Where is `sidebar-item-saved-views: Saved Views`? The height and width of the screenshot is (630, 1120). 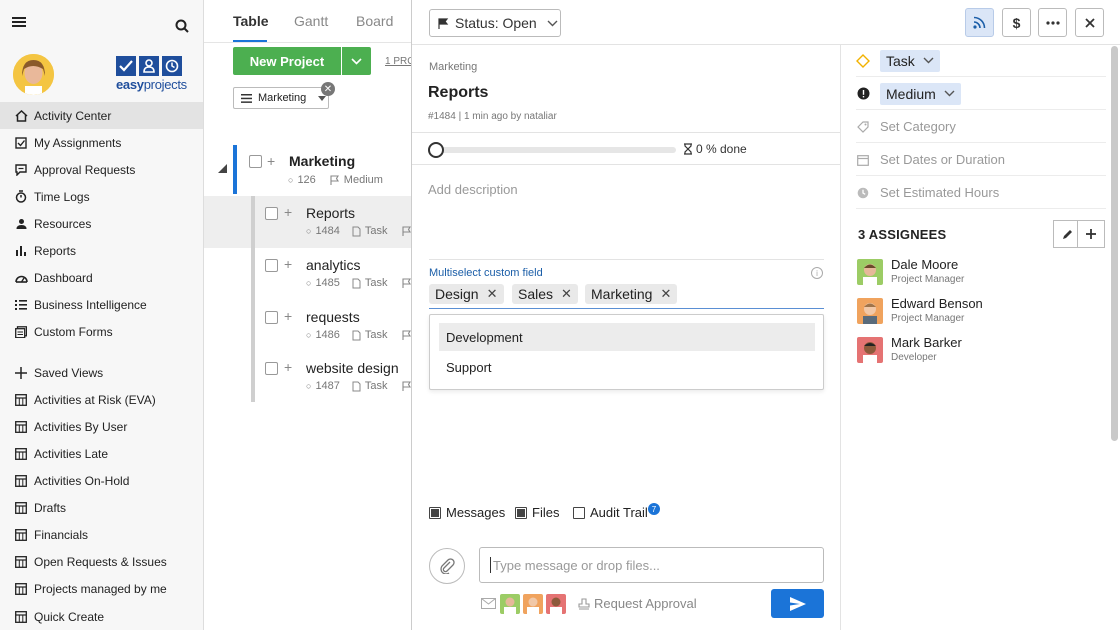 sidebar-item-saved-views: Saved Views is located at coordinates (101, 372).